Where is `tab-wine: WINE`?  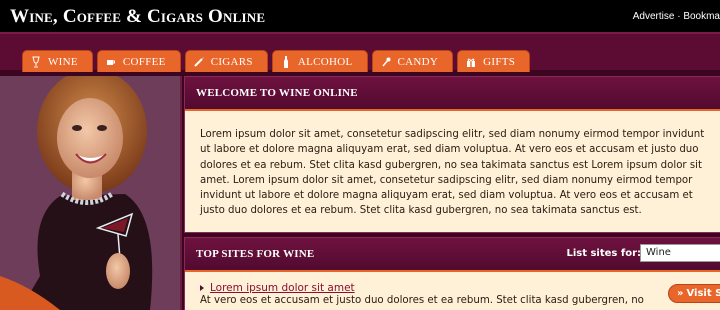 tab-wine: WINE is located at coordinates (57, 61).